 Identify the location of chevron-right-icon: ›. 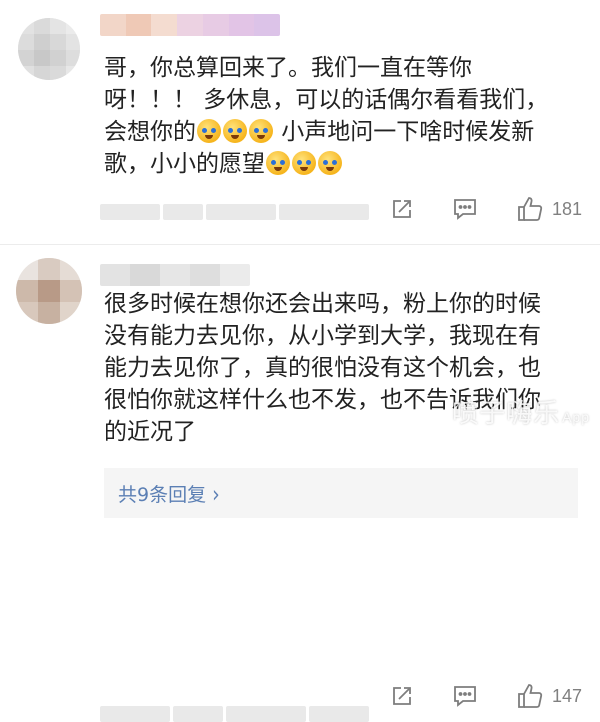
(216, 494).